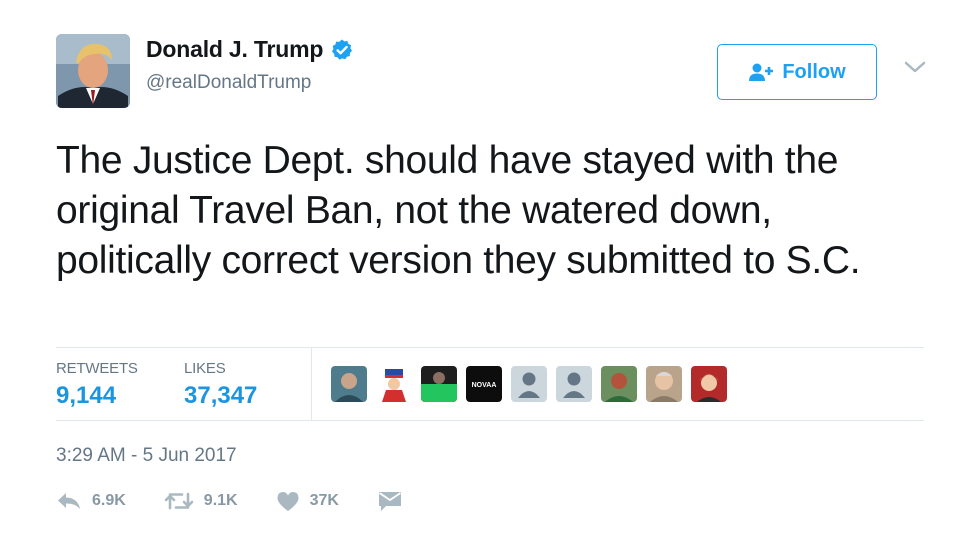 The image size is (980, 554). Describe the element at coordinates (146, 456) in the screenshot. I see `tweet-timestamp: 3:29 AM - 5 Jun 2017` at that location.